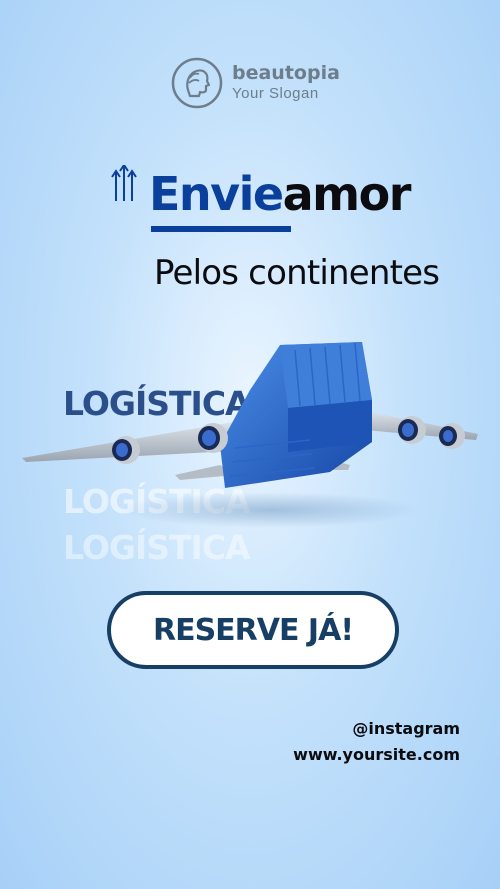  What do you see at coordinates (197, 83) in the screenshot?
I see `head-profile-icon` at bounding box center [197, 83].